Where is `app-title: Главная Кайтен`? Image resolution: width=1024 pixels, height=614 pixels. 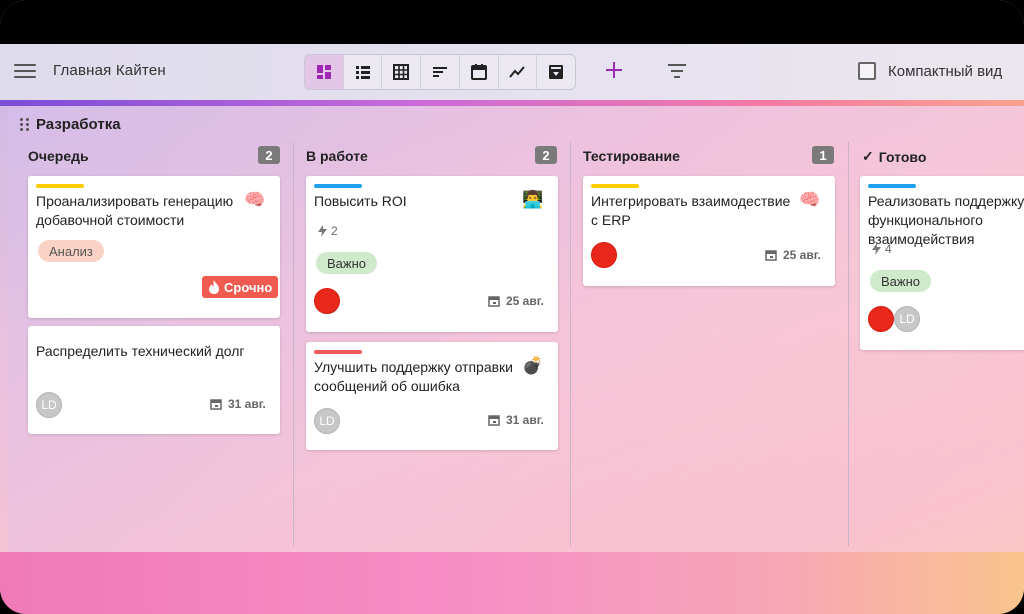
app-title: Главная Кайтен is located at coordinates (109, 70).